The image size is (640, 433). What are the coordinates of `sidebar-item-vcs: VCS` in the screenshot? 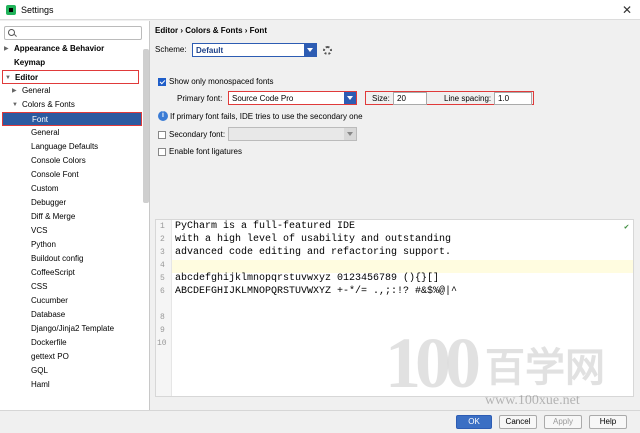 It's located at (39, 231).